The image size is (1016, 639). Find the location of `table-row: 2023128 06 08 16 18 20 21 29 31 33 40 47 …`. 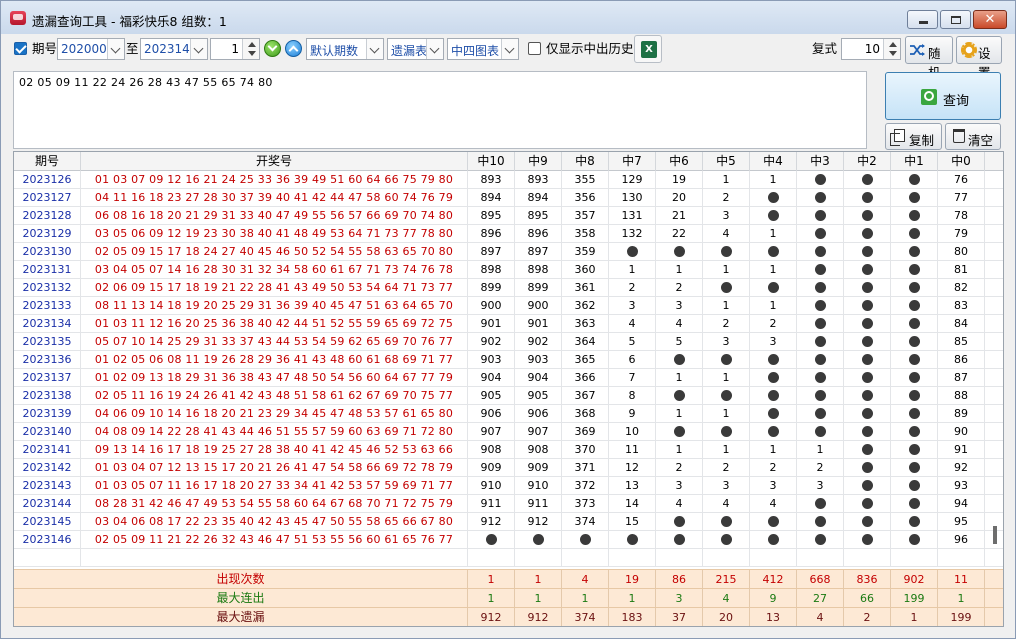

table-row: 2023128 06 08 16 18 20 21 29 31 33 40 47 … is located at coordinates (508, 216).